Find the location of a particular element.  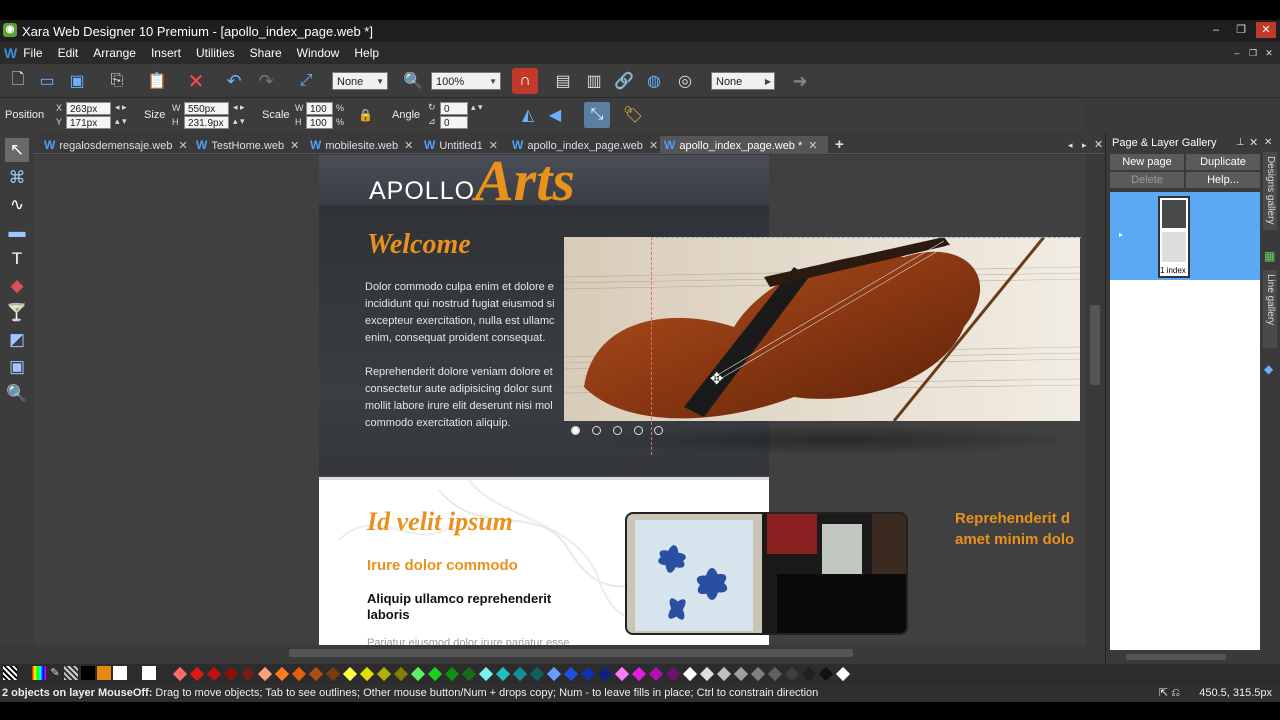

lock-aspect-icon: 🔒 is located at coordinates (365, 115).